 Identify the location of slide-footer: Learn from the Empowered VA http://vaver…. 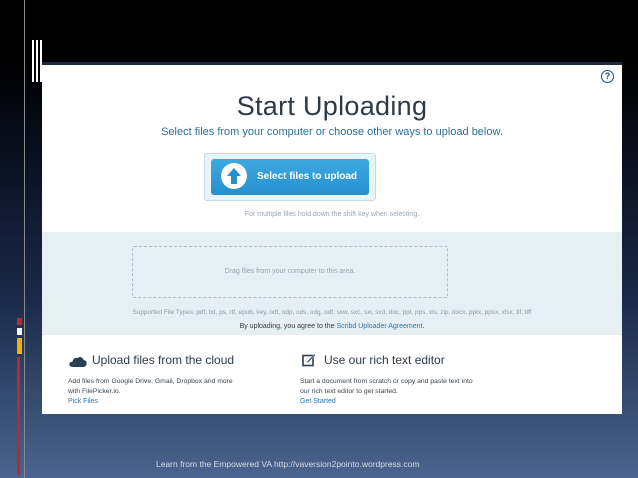
(288, 464).